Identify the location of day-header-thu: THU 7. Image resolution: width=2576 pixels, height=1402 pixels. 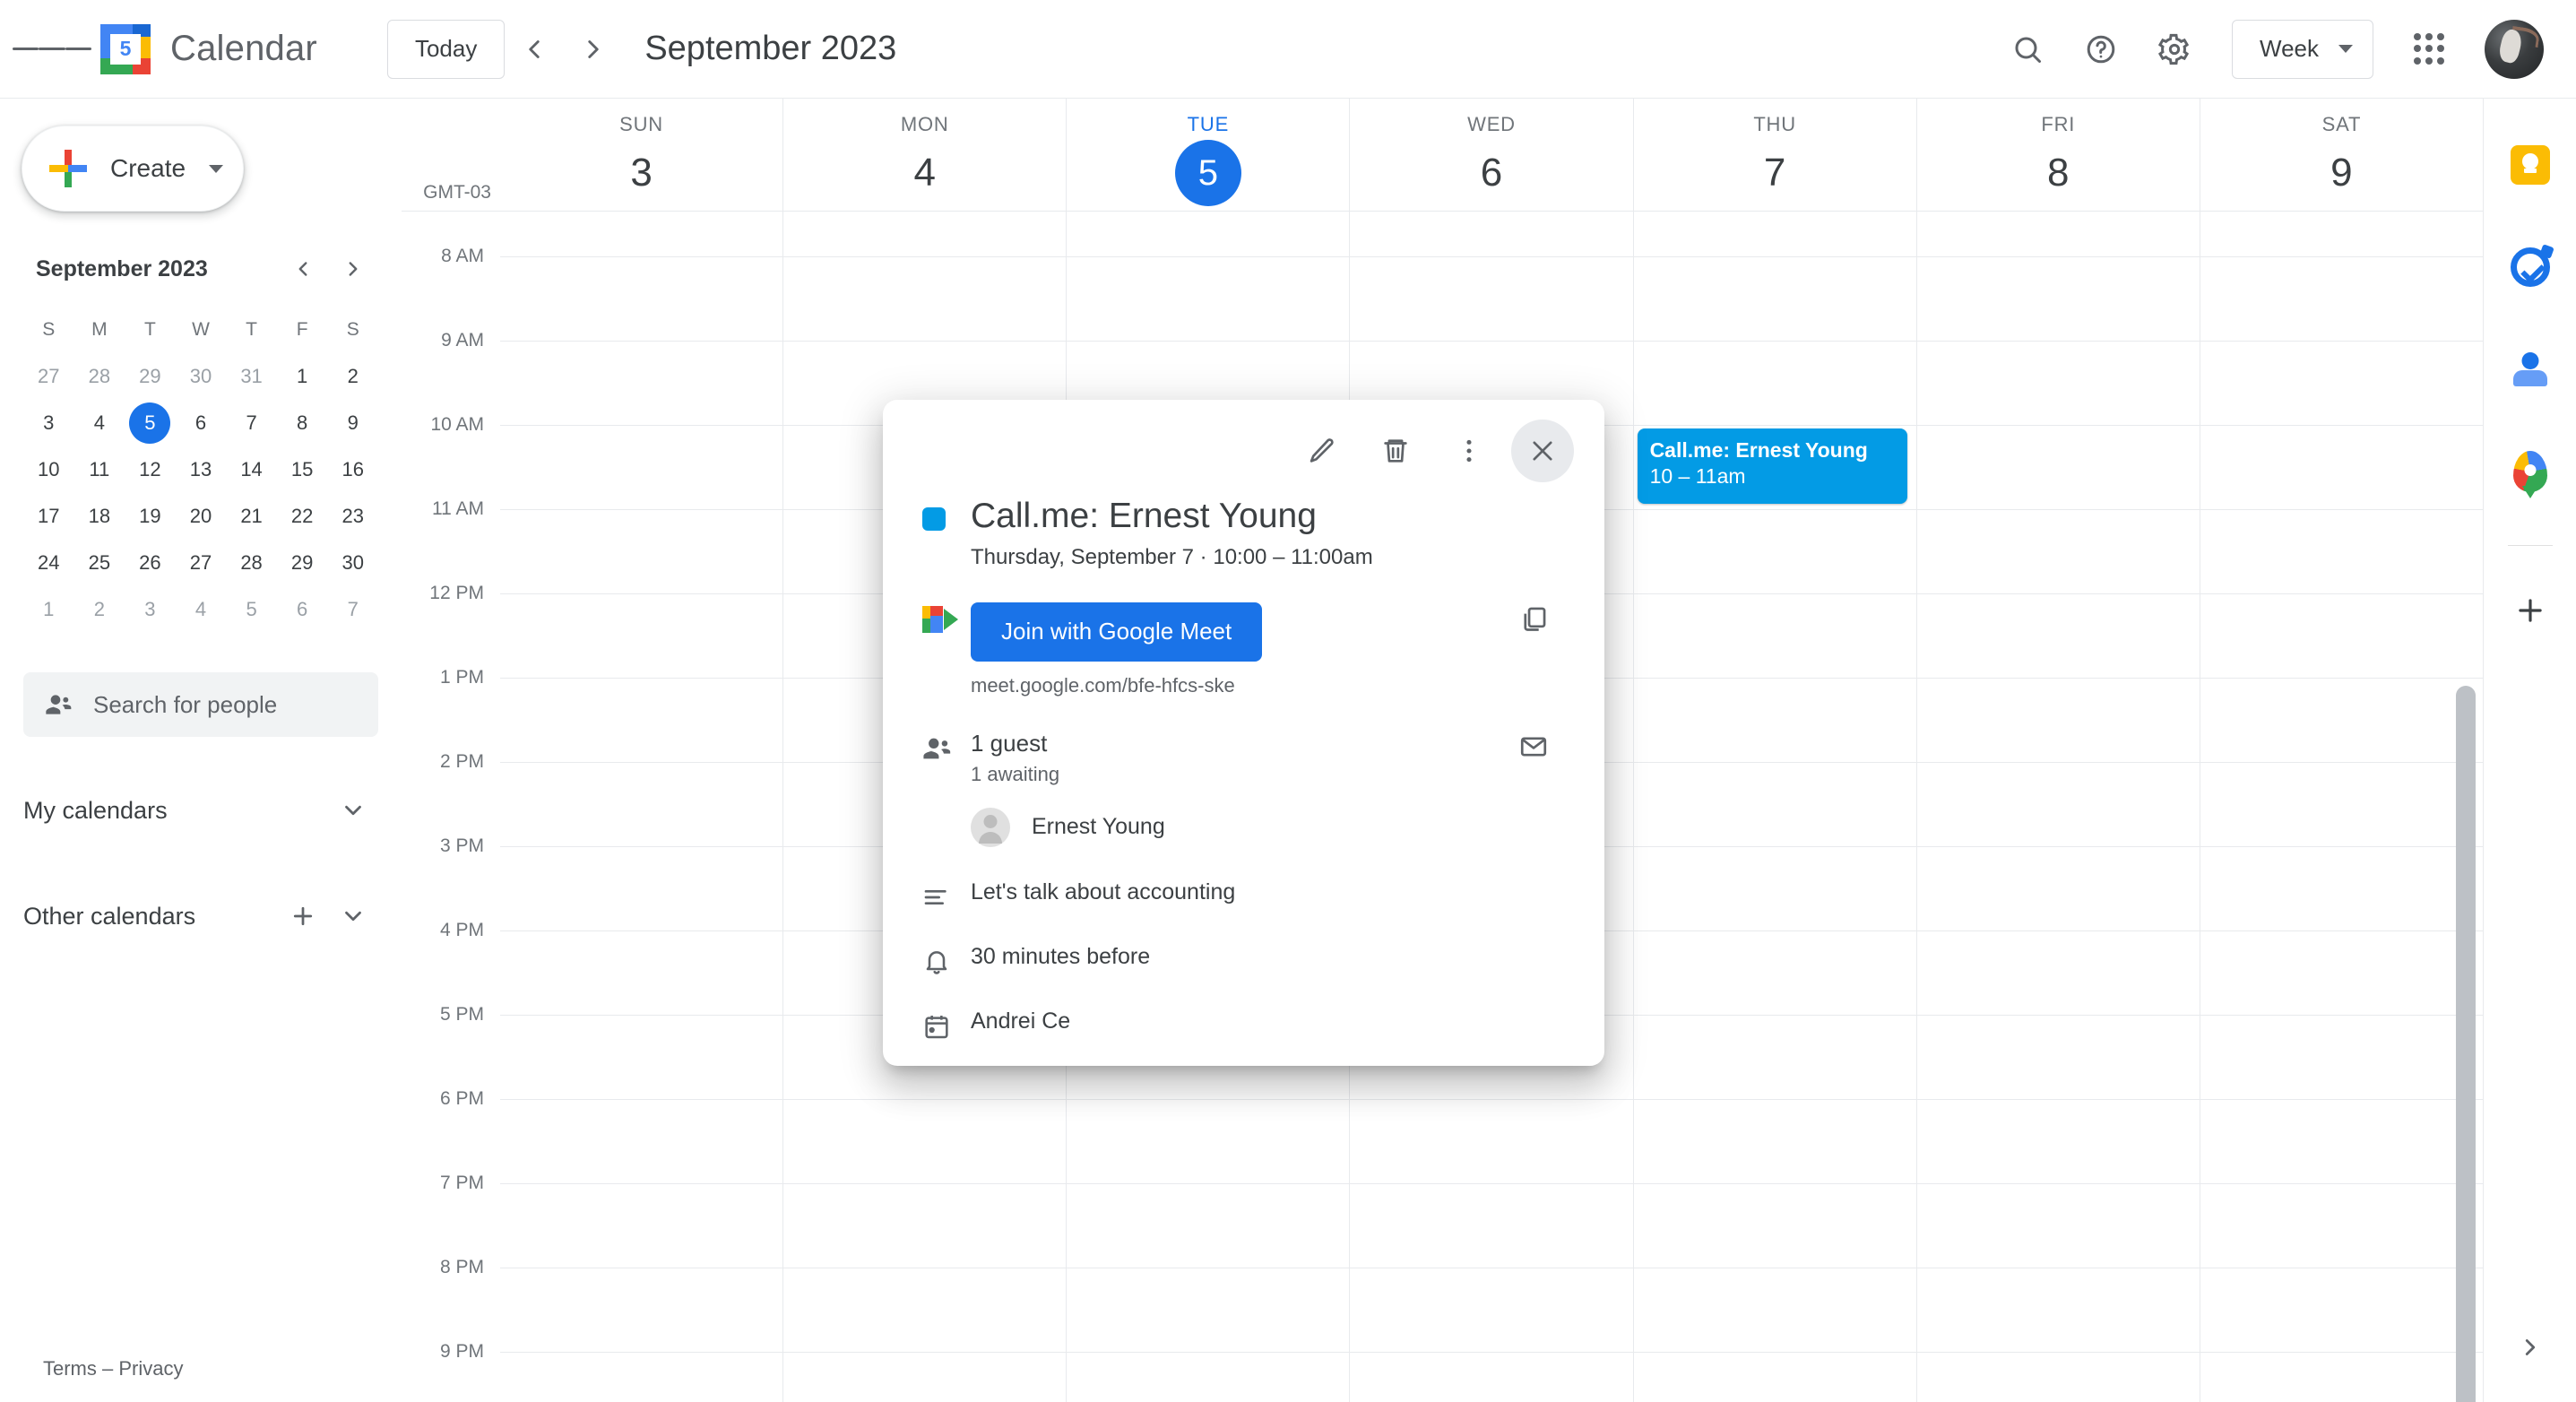
(1774, 155).